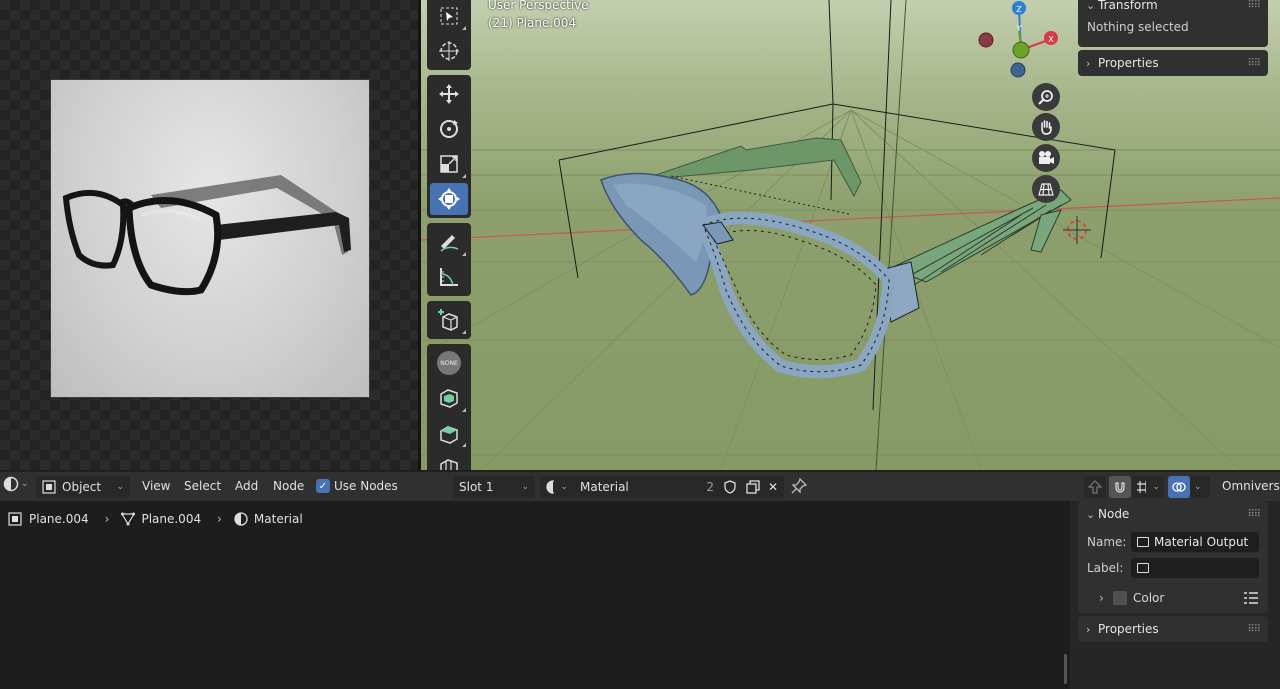 This screenshot has height=689, width=1280. I want to click on select-box-icon, so click(449, 16).